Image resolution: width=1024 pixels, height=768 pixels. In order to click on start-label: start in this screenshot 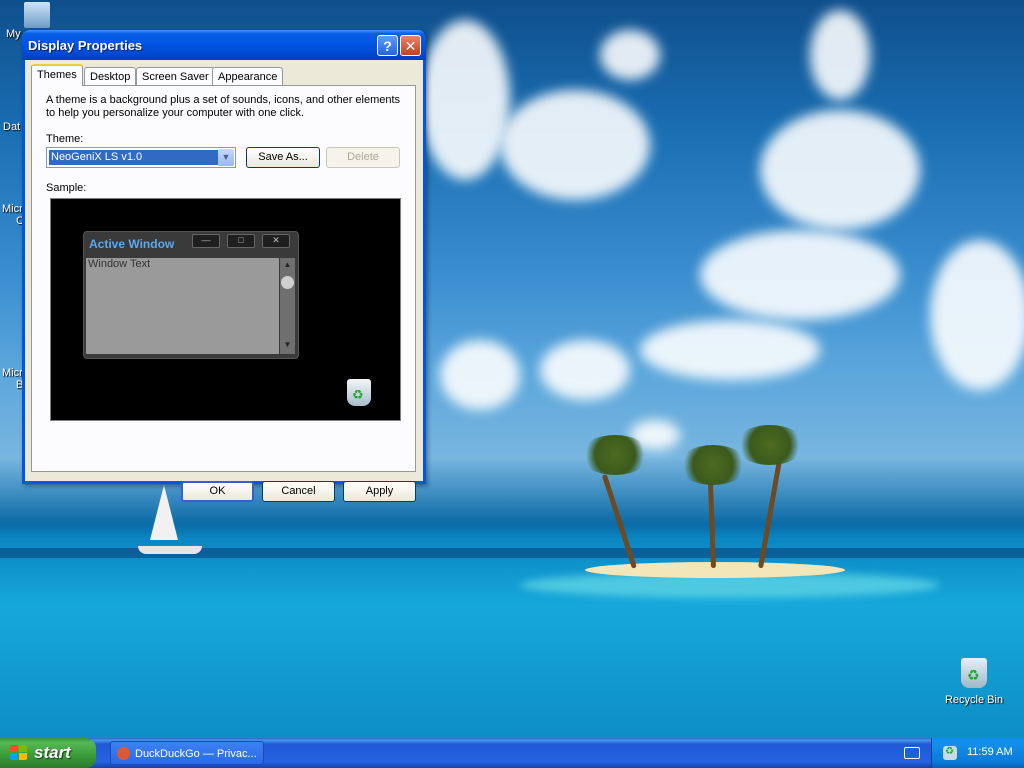, I will do `click(52, 752)`.